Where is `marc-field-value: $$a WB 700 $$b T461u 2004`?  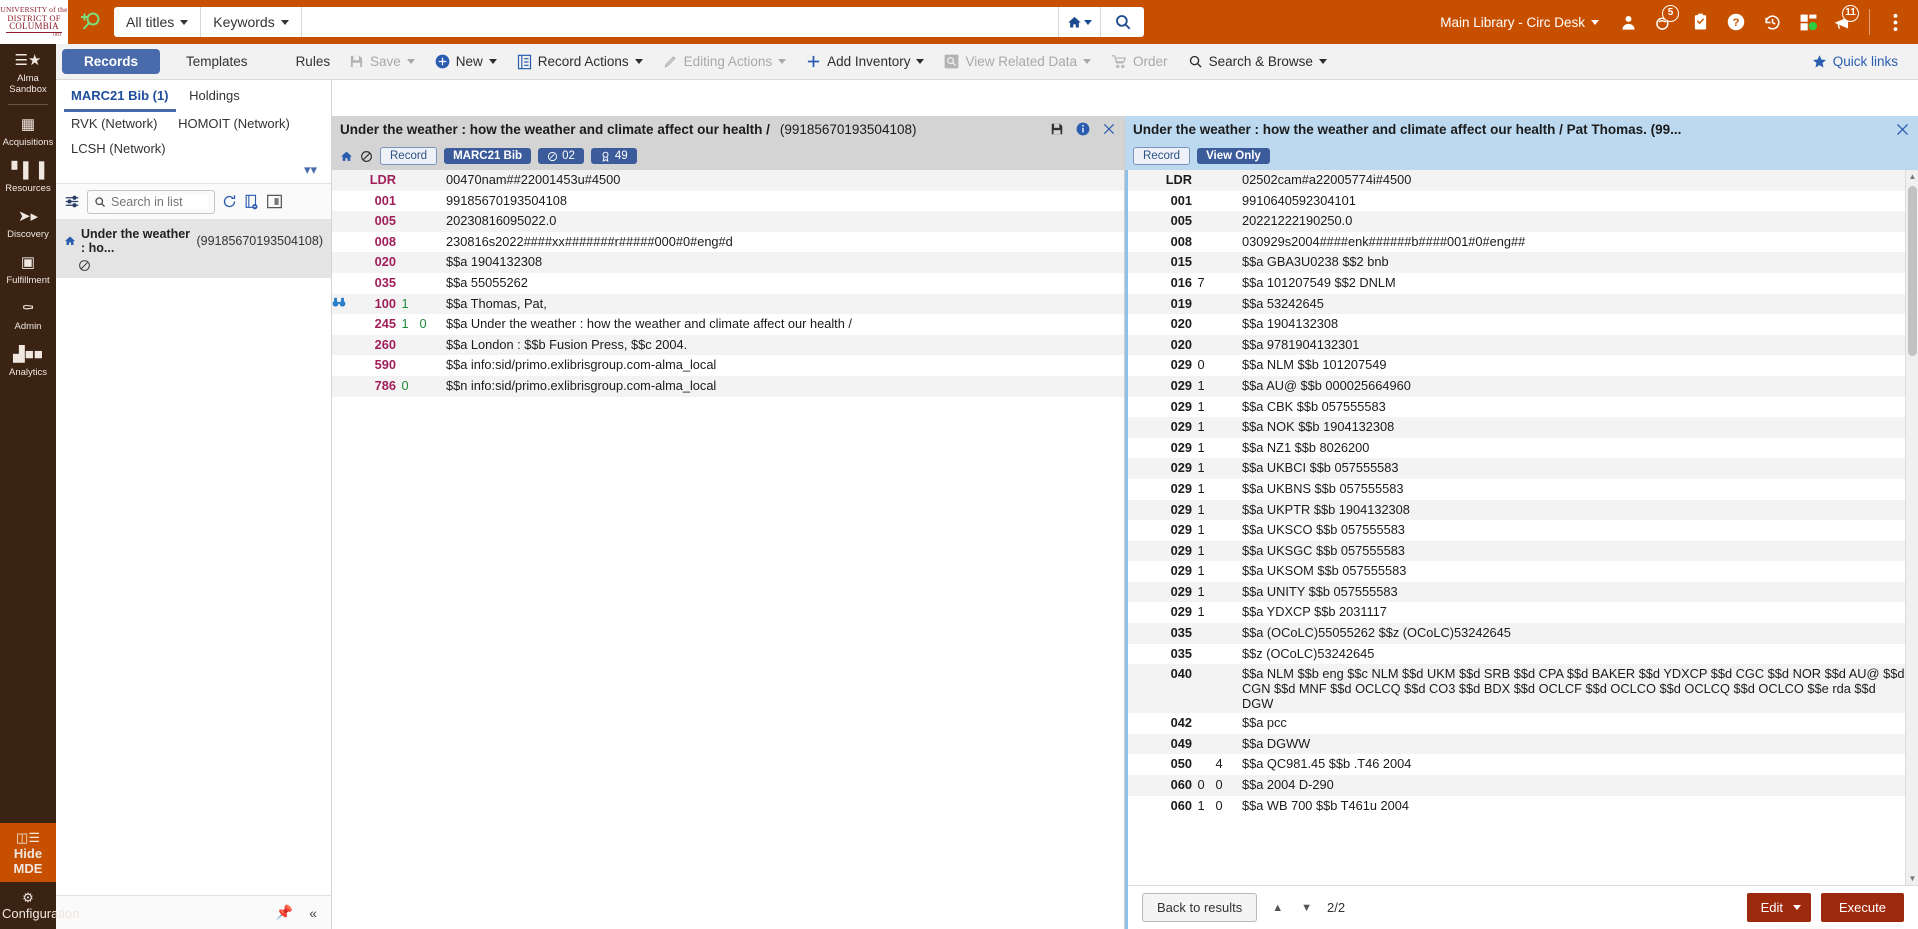
marc-field-value: $$a WB 700 $$b T461u 2004 is located at coordinates (1566, 805).